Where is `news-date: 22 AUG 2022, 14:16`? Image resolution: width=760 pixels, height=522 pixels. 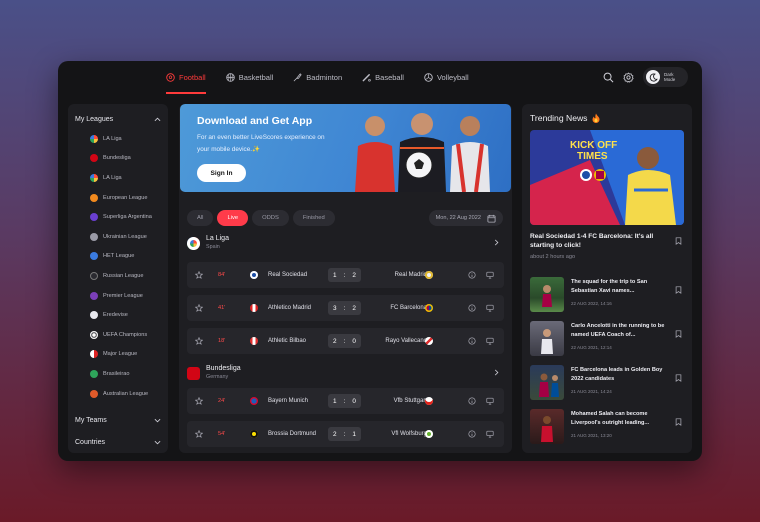 news-date: 22 AUG 2022, 14:16 is located at coordinates (591, 303).